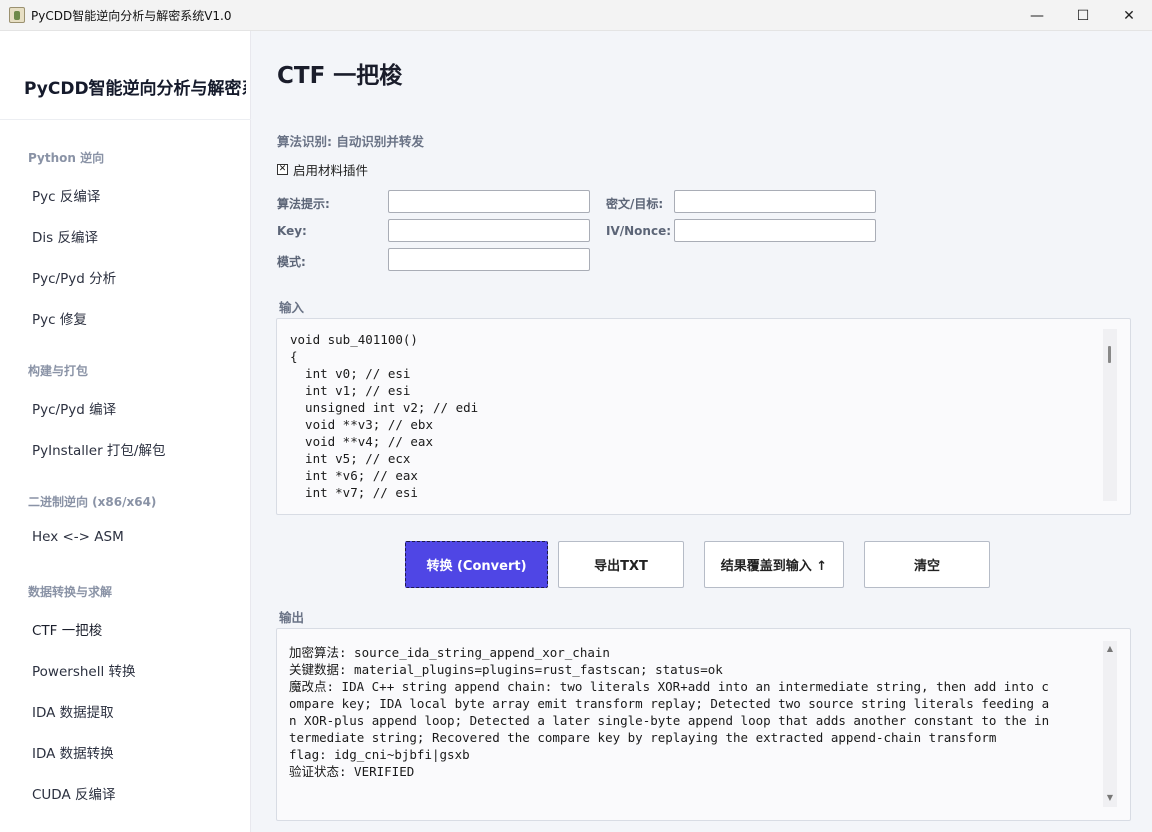 The image size is (1152, 832). I want to click on sidebar-item-pyc-repair: Pyc 修复, so click(59, 318).